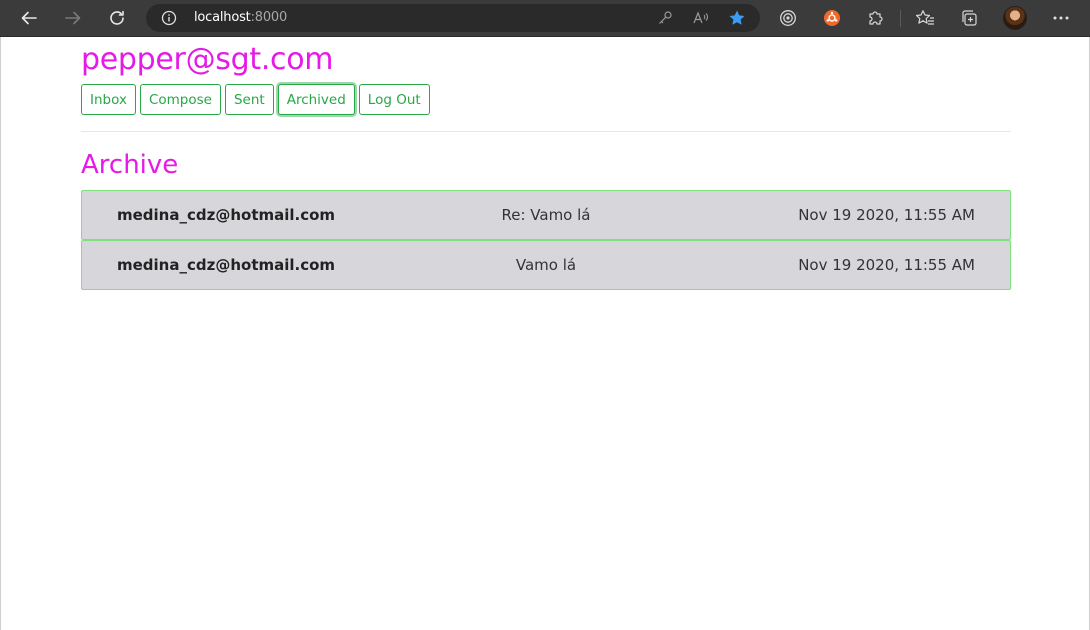 This screenshot has height=630, width=1090. I want to click on url-port: :8000, so click(269, 17).